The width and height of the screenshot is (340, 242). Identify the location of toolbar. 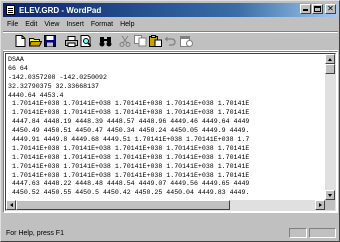
(170, 41).